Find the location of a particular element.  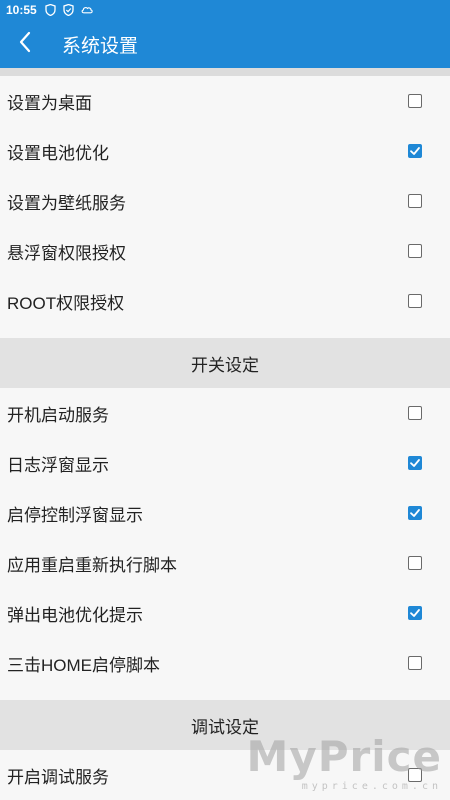

status-time: 10:55 is located at coordinates (21, 10).